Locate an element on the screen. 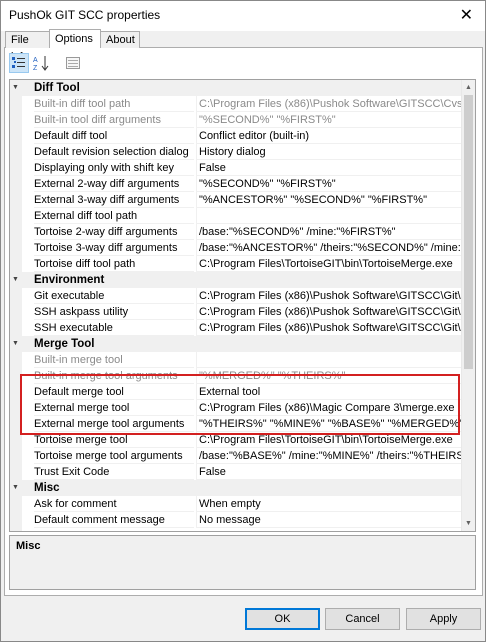 The image size is (486, 642). ok-button: OK is located at coordinates (282, 619).